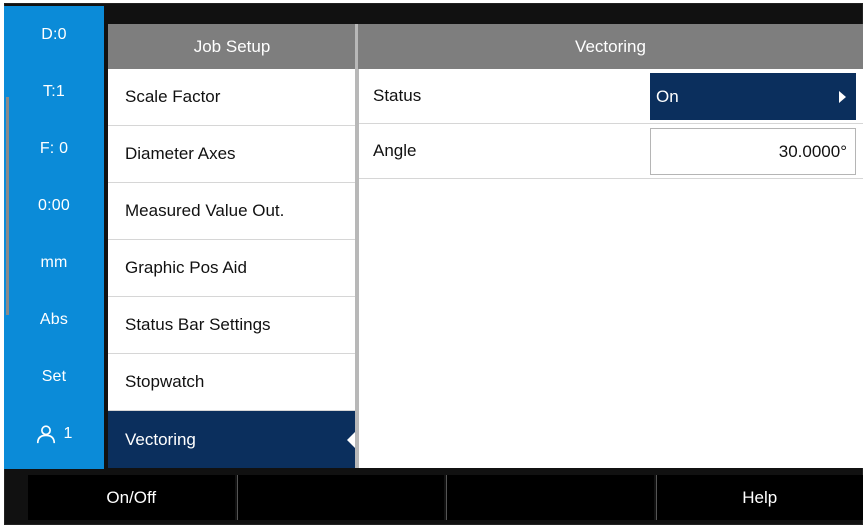 The width and height of the screenshot is (867, 528). I want to click on status-feedrate: F: 0, so click(54, 148).